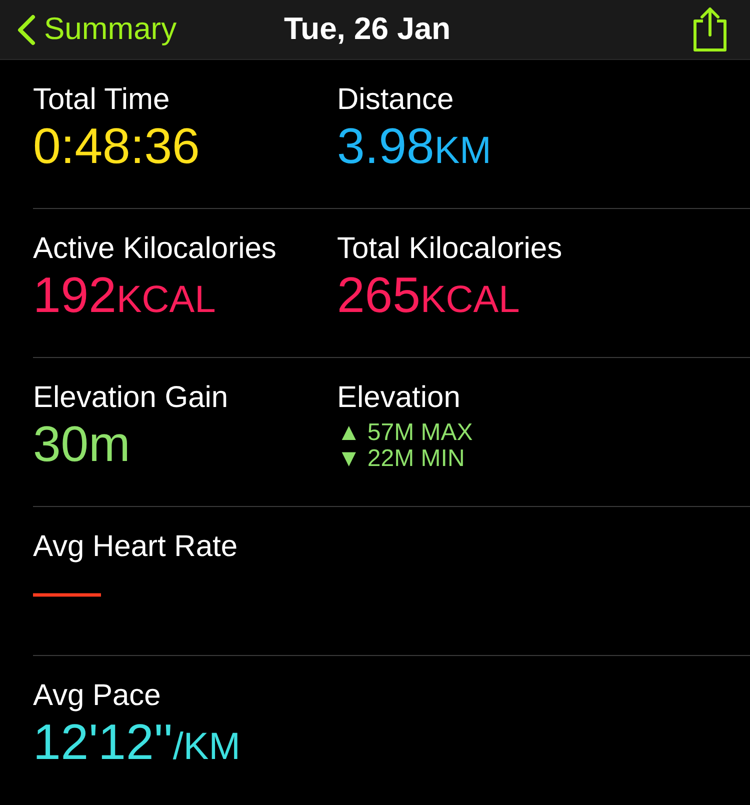  What do you see at coordinates (102, 100) in the screenshot?
I see `metric-label: Total Time` at bounding box center [102, 100].